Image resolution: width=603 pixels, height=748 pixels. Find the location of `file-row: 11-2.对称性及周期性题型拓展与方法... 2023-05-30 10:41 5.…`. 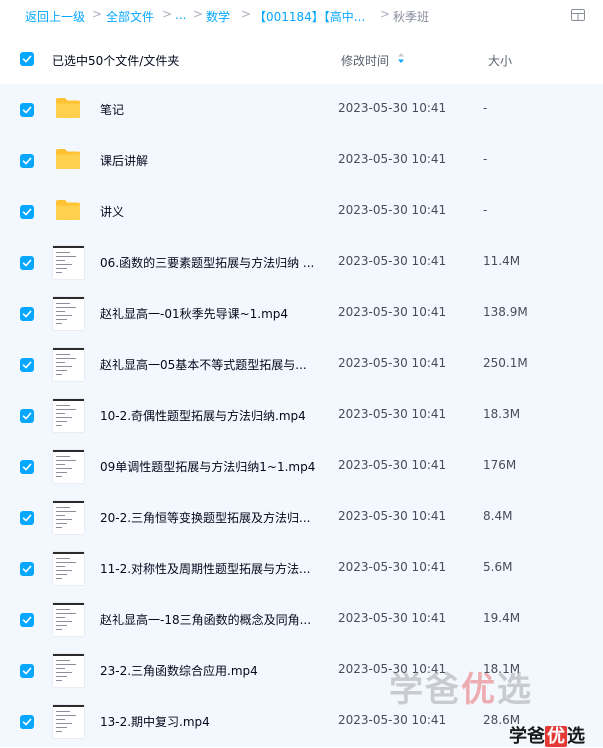

file-row: 11-2.对称性及周期性题型拓展与方法... 2023-05-30 10:41 5.… is located at coordinates (301, 568).